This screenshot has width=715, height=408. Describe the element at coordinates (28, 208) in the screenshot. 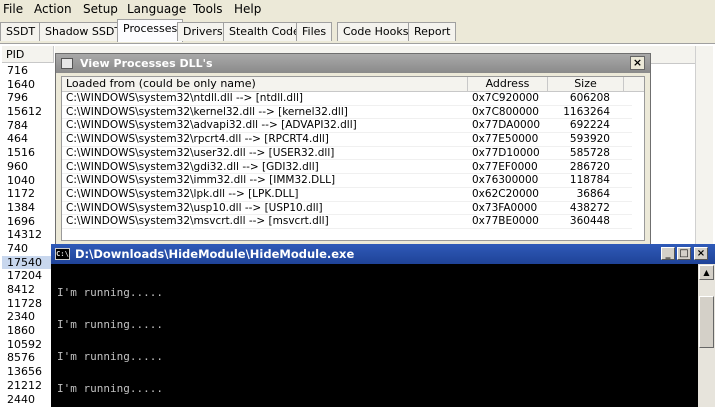

I see `pid-row: 1384` at that location.